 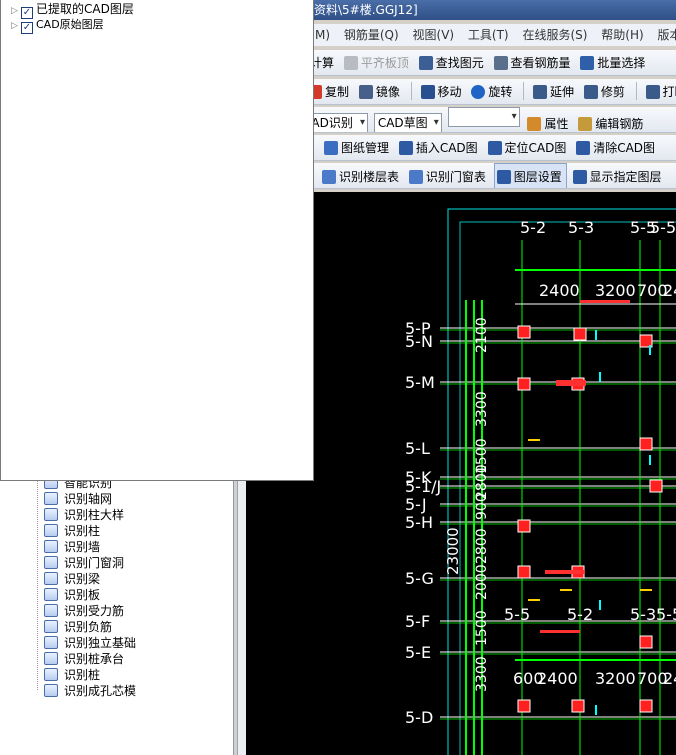 What do you see at coordinates (72, 547) in the screenshot?
I see `nav-item-recognize-wall: 识别墙` at bounding box center [72, 547].